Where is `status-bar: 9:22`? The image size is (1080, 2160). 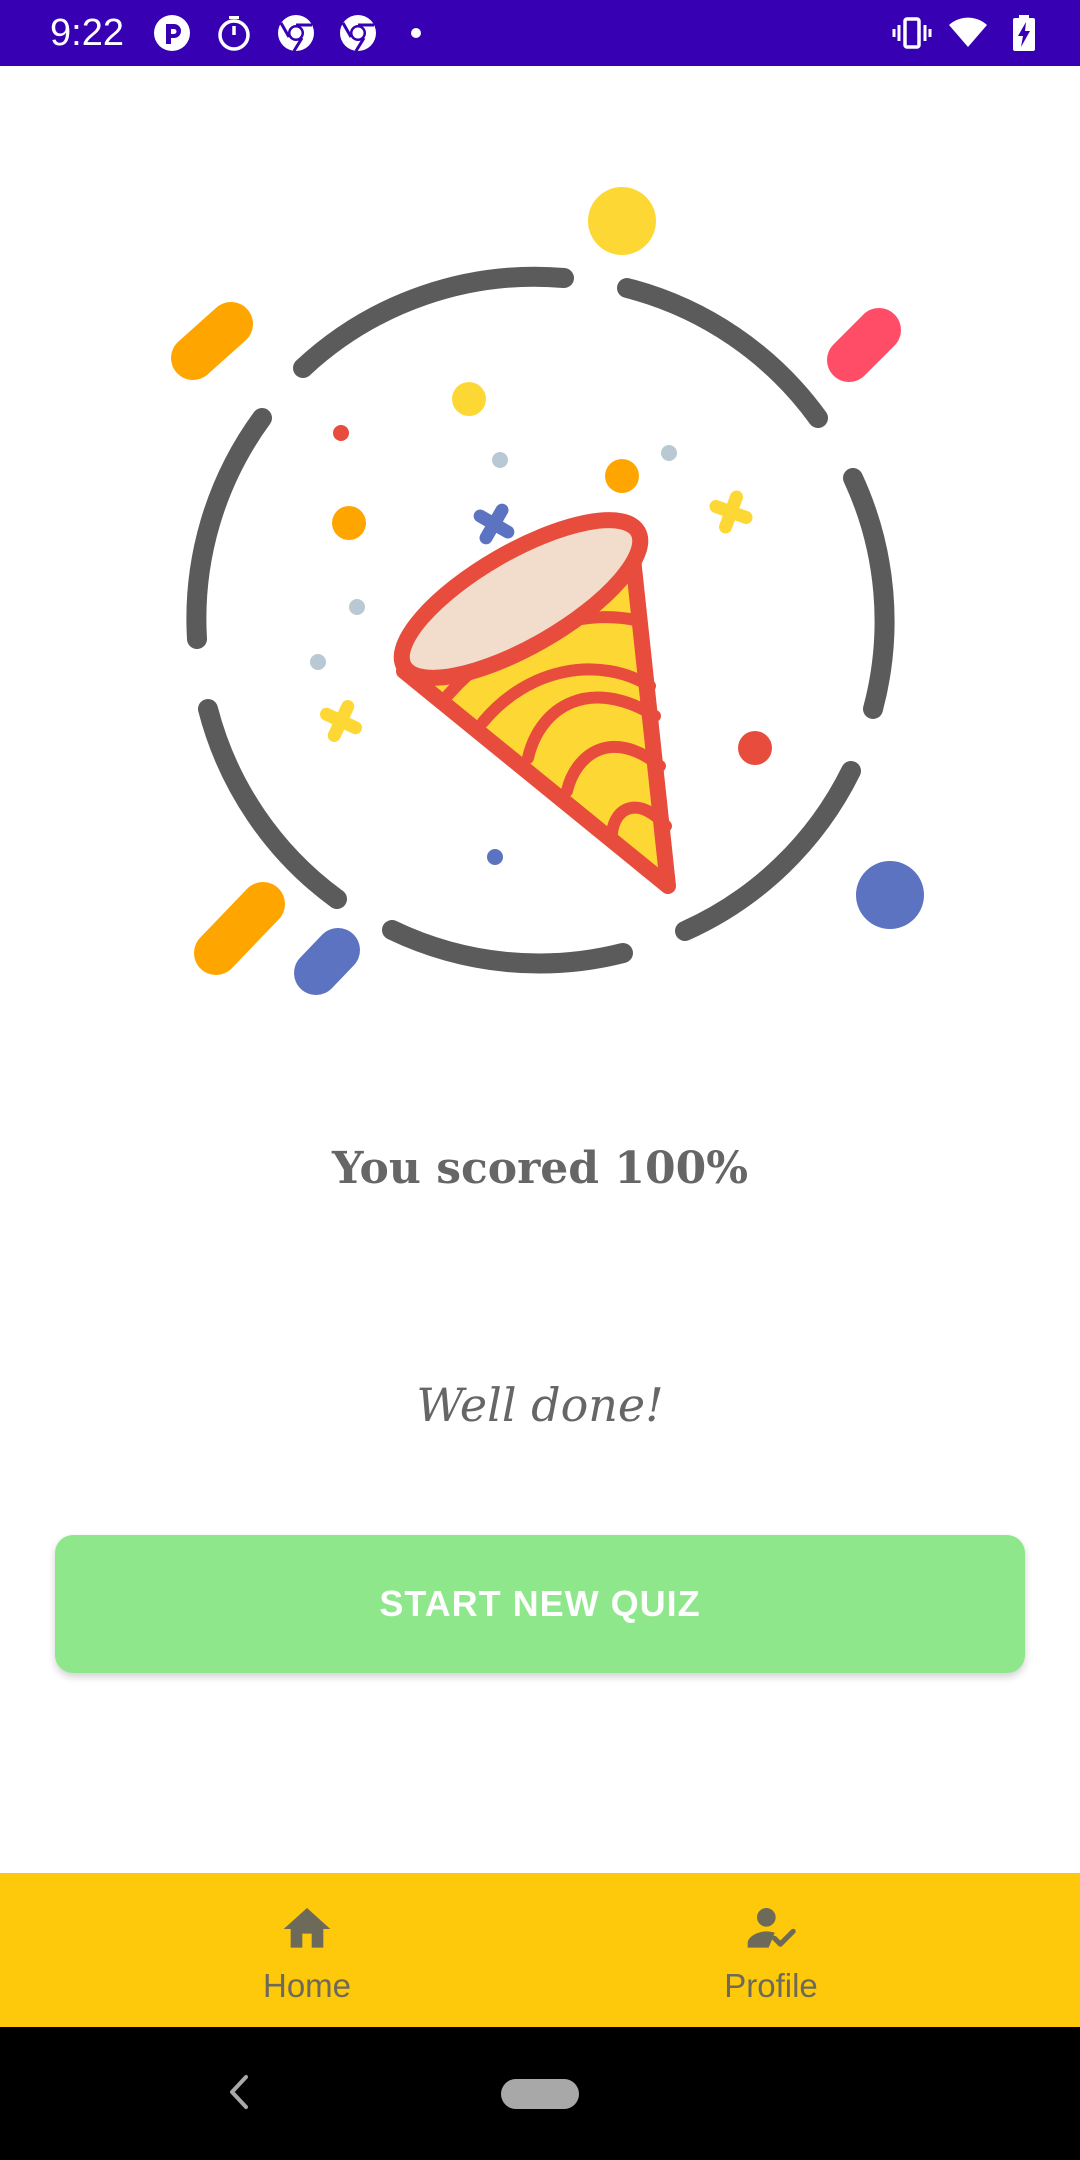
status-bar: 9:22 is located at coordinates (540, 33).